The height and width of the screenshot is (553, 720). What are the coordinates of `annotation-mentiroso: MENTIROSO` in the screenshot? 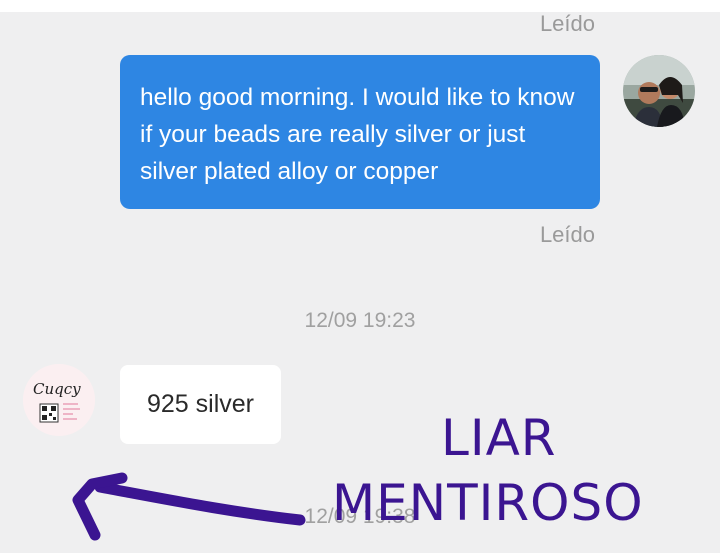 It's located at (488, 503).